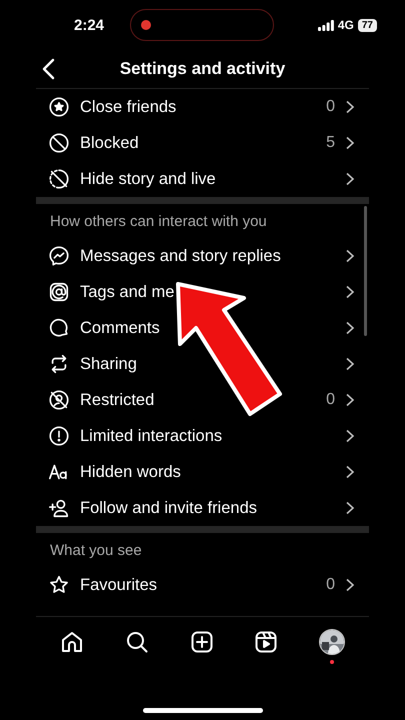  Describe the element at coordinates (136, 642) in the screenshot. I see `search-icon` at that location.